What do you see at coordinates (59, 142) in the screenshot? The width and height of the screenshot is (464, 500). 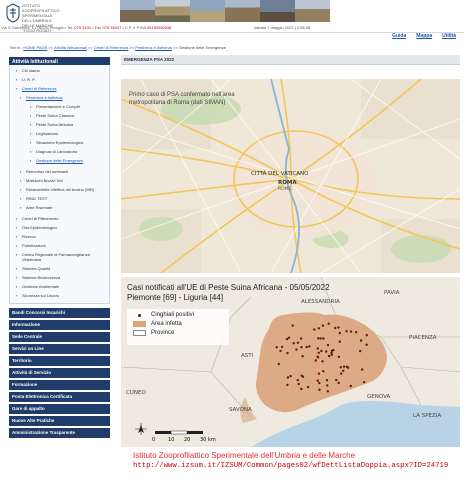 I see `sidebar-item-situazione-epidemiologica: Situazione Epidemiologica` at bounding box center [59, 142].